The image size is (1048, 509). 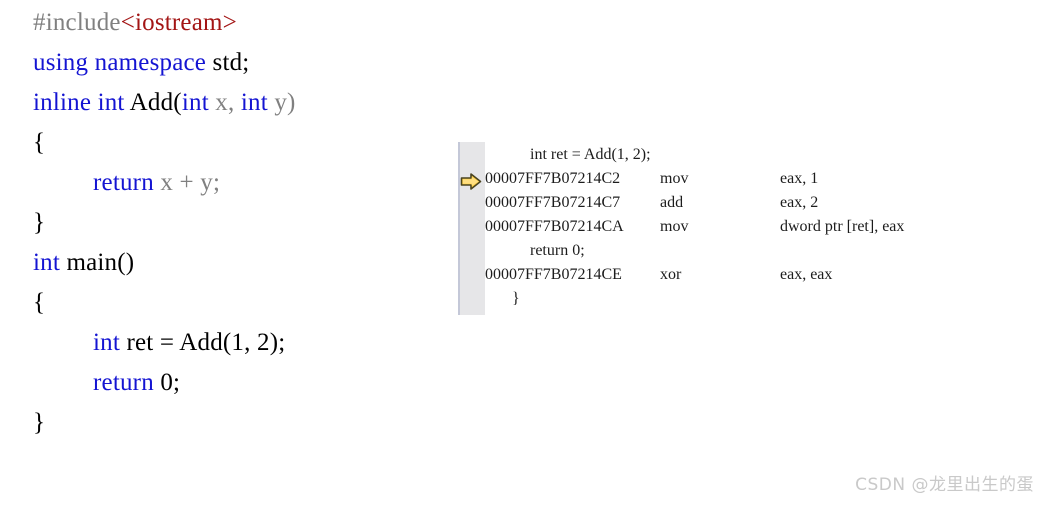 I want to click on instruction-operands: dword ptr [ret], eax, so click(x=842, y=226).